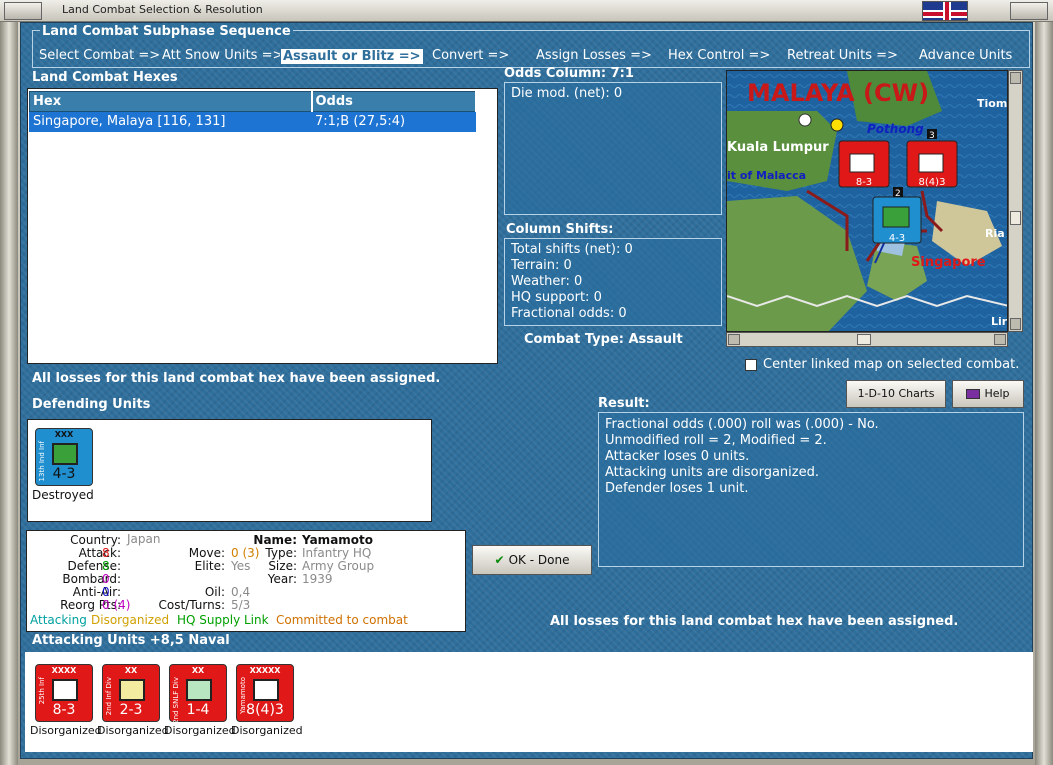  I want to click on column-header-odds: Odds, so click(394, 101).